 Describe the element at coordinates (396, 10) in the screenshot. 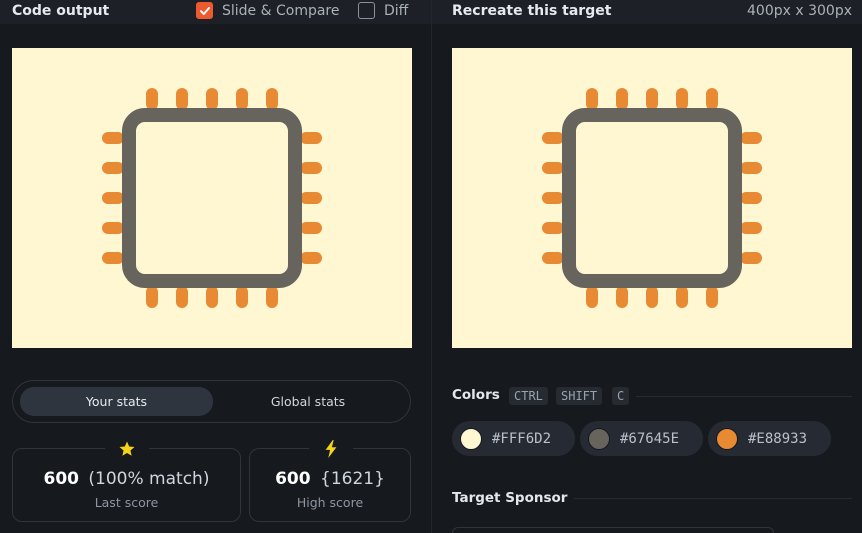

I see `diff-label: Diff` at that location.